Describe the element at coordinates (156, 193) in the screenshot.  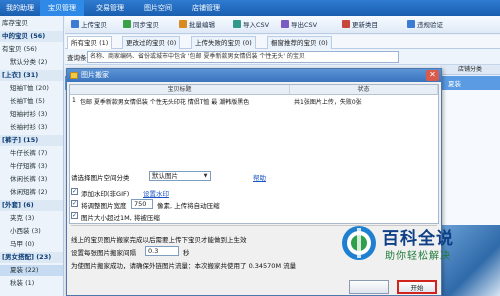
I see `watermark-settings-link: 设置水印` at that location.